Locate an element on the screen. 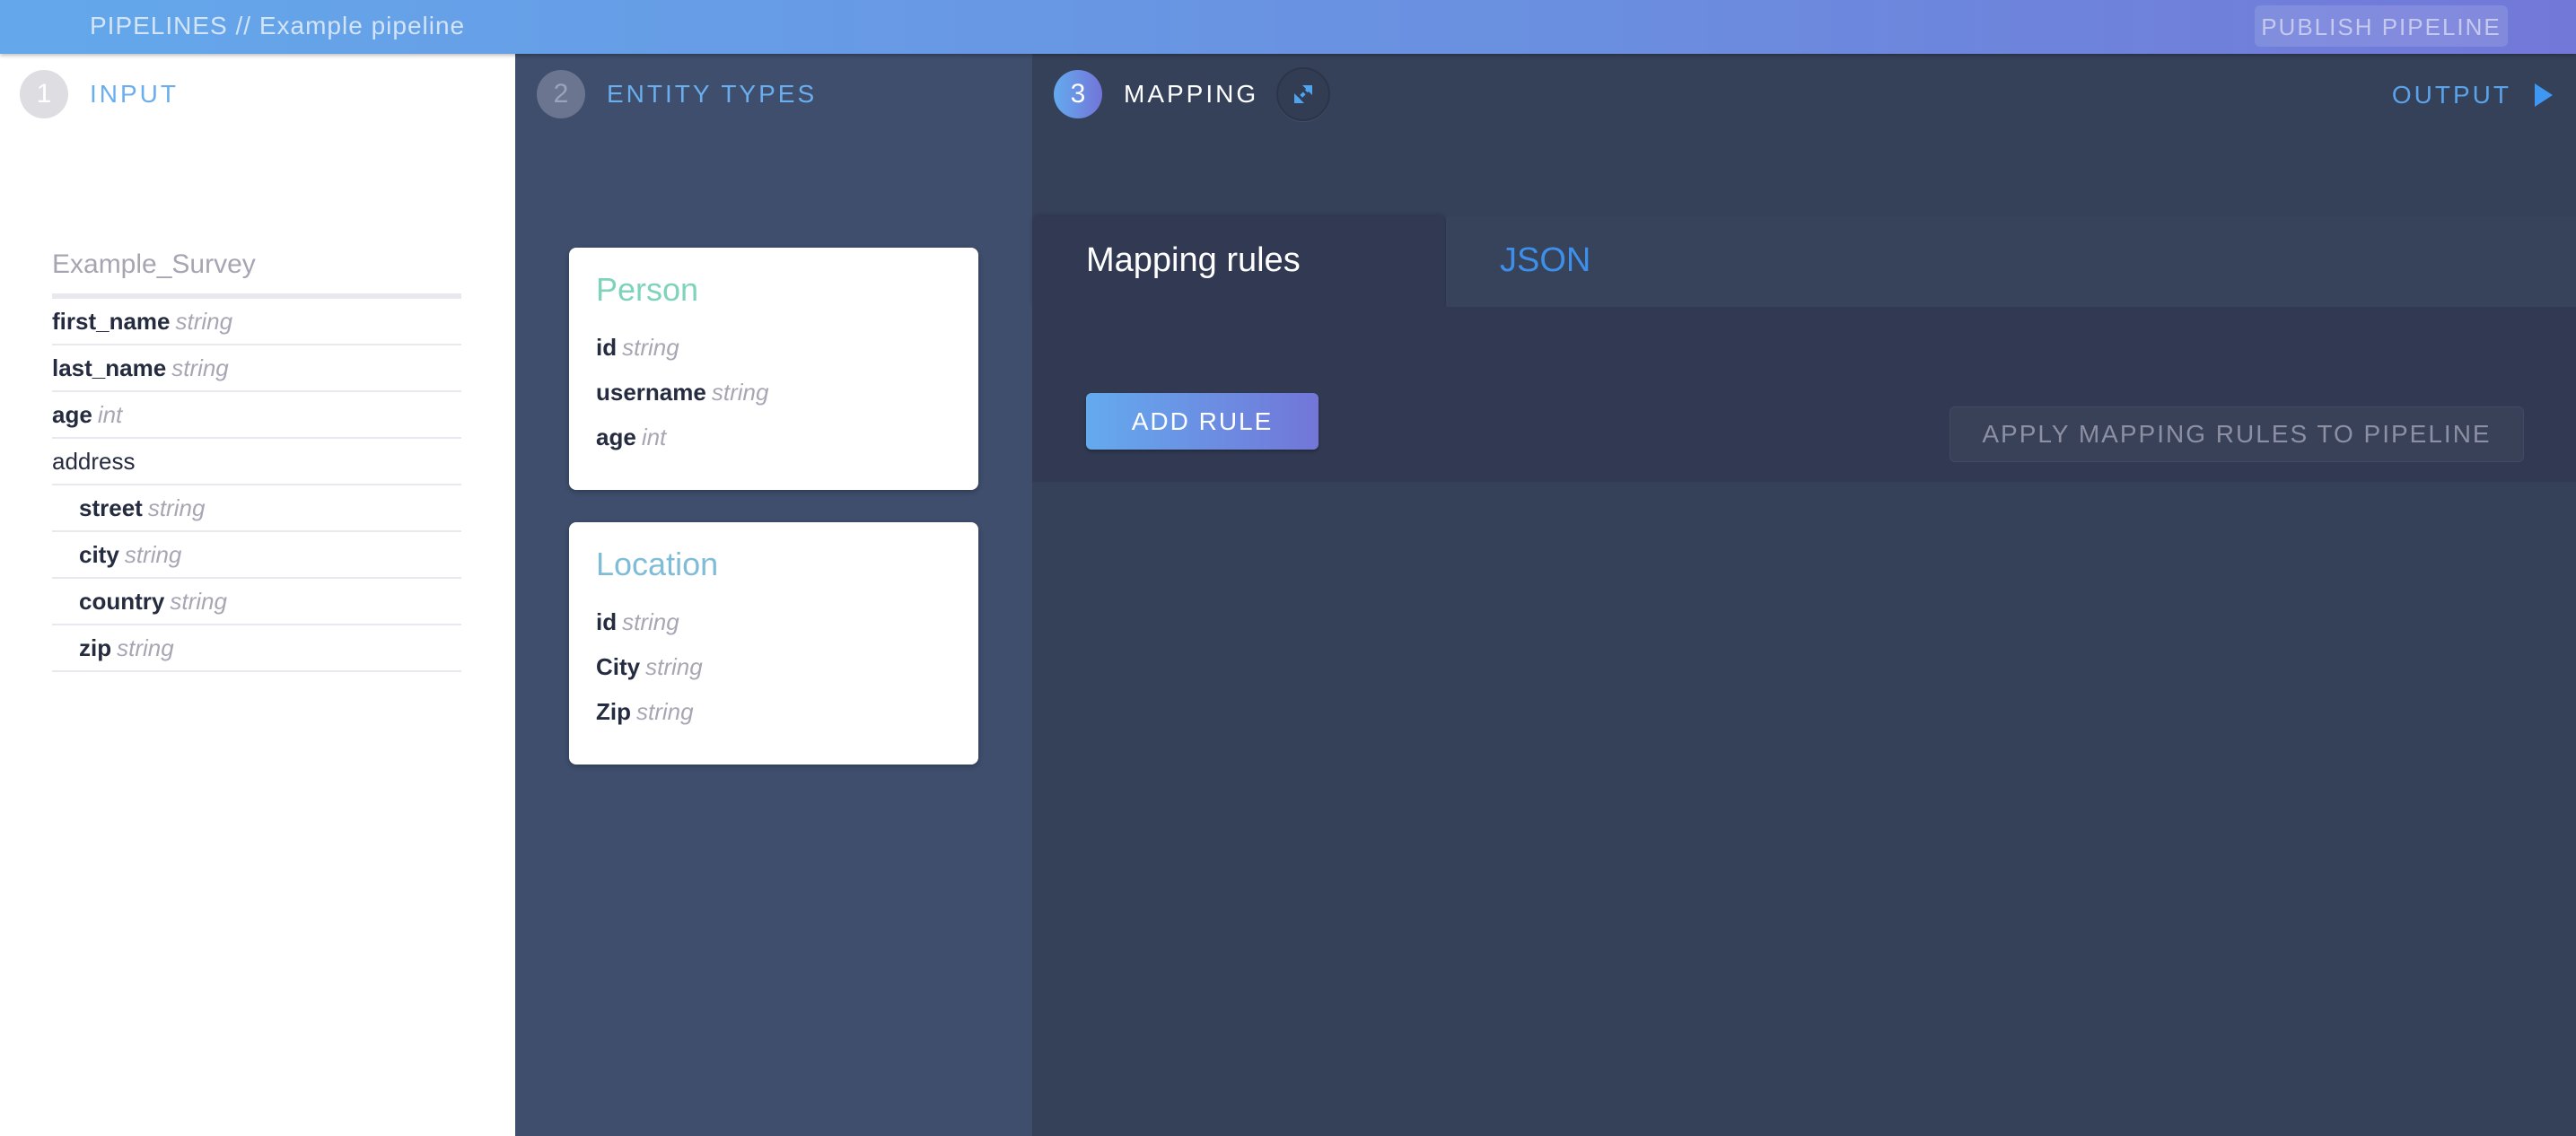  step-mapping: 3 MAPPING is located at coordinates (1156, 94).